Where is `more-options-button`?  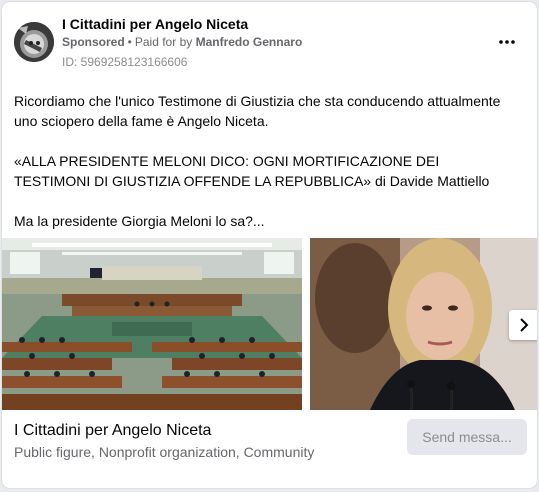 more-options-button is located at coordinates (507, 42).